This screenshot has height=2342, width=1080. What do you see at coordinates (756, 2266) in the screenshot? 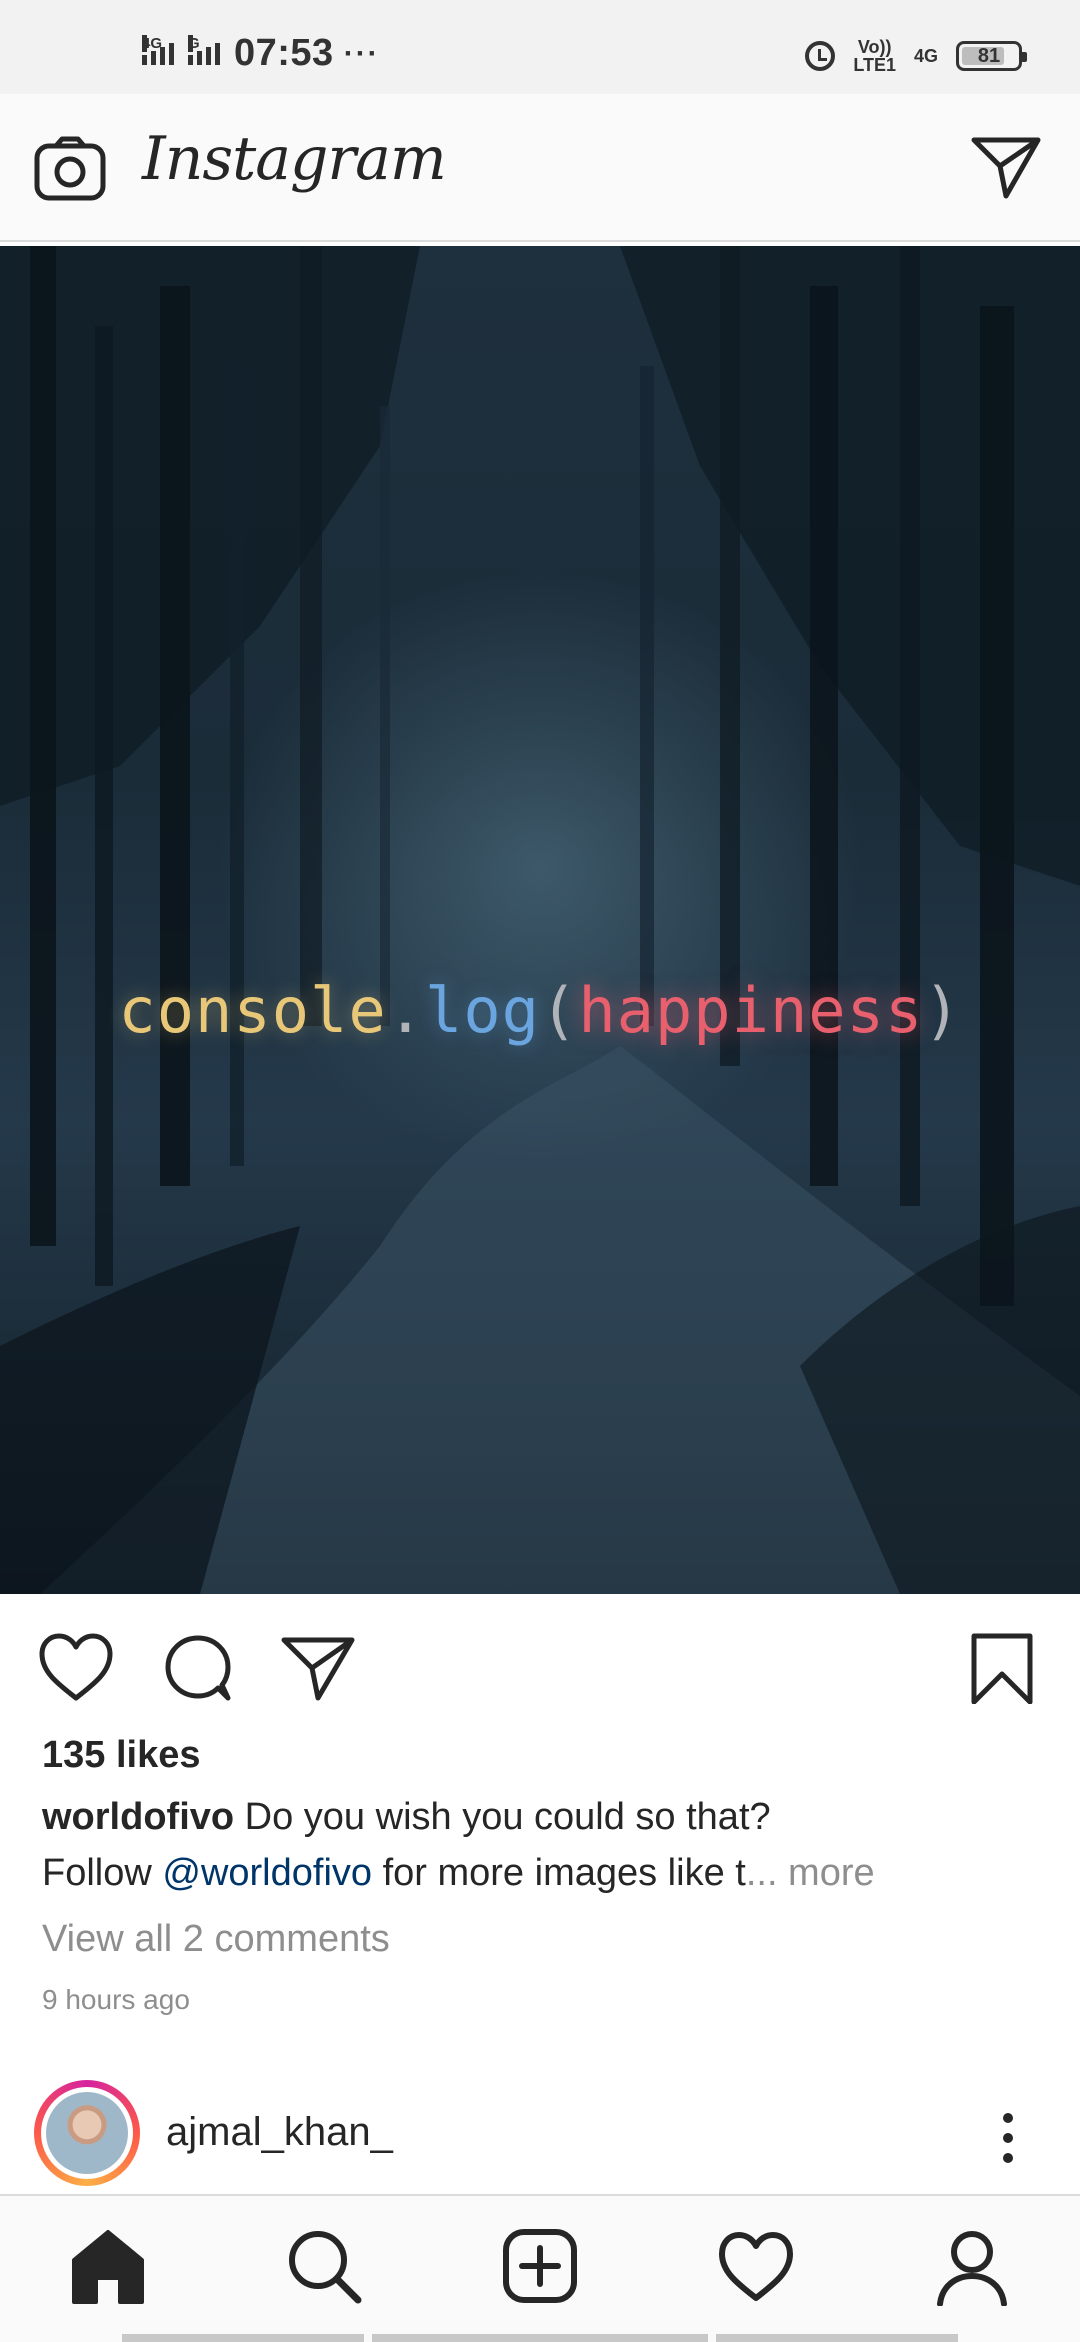
I see `activity-heart-icon` at bounding box center [756, 2266].